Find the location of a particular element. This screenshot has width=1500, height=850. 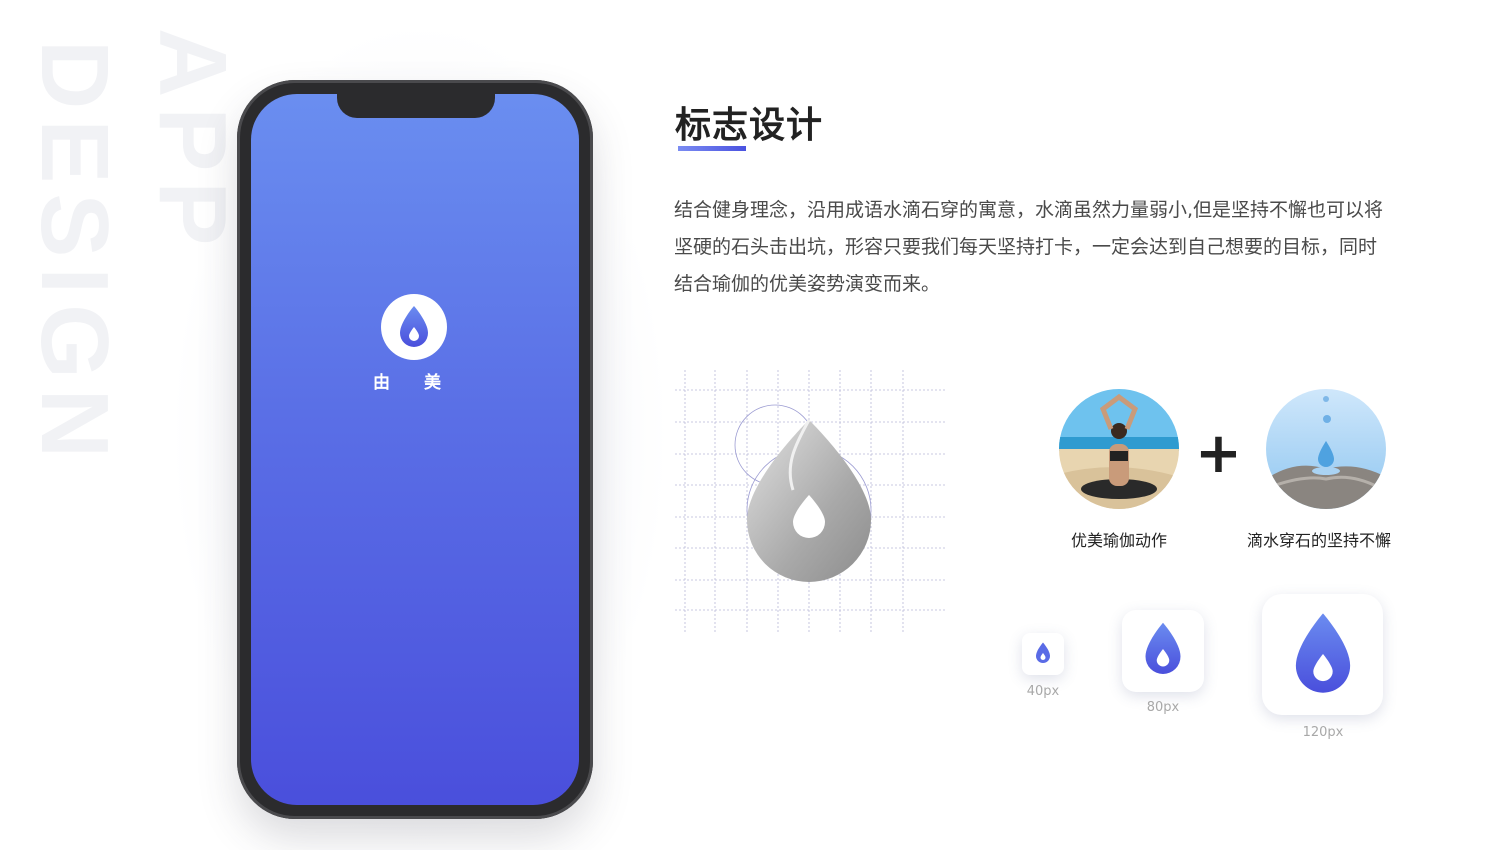

yoga-photo is located at coordinates (1119, 449).